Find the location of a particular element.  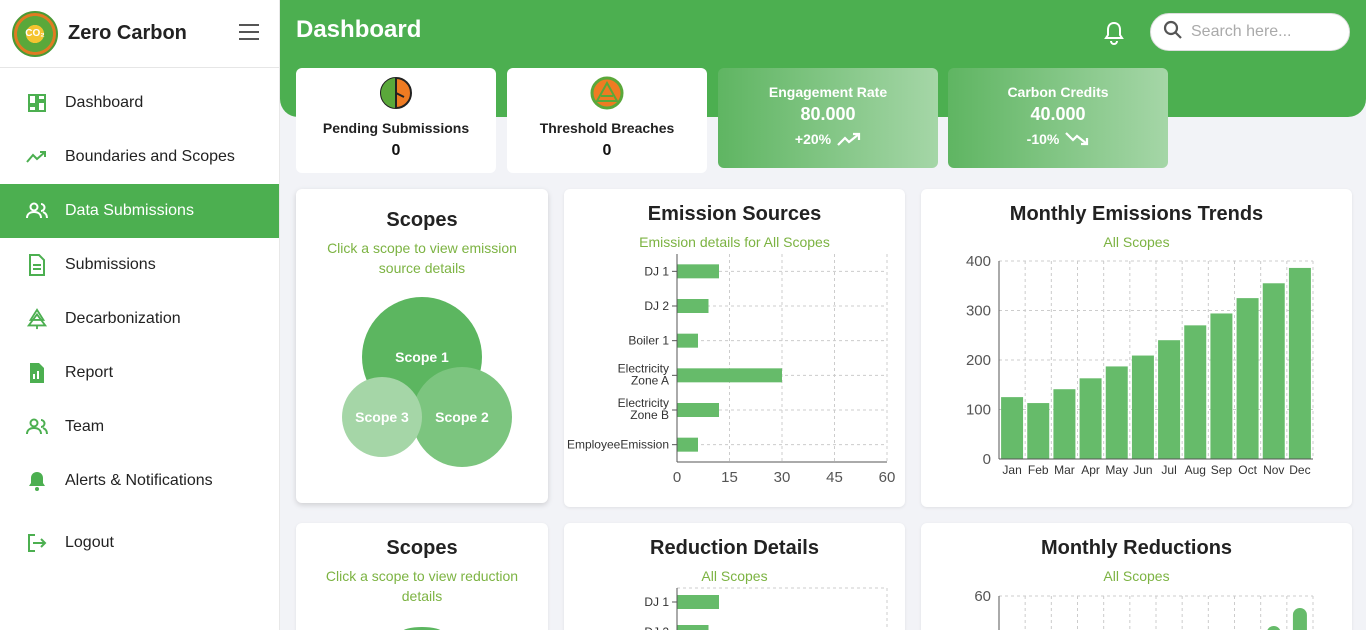

pending-submissions-card: Pending Submissions 0 is located at coordinates (396, 120).